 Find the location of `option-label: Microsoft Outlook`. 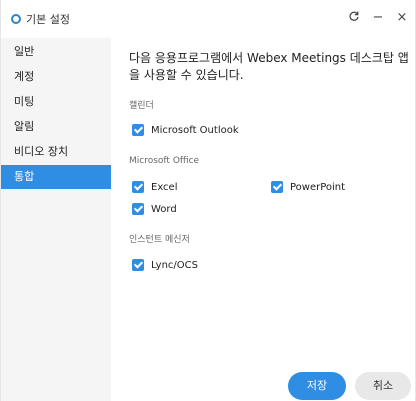

option-label: Microsoft Outlook is located at coordinates (195, 130).